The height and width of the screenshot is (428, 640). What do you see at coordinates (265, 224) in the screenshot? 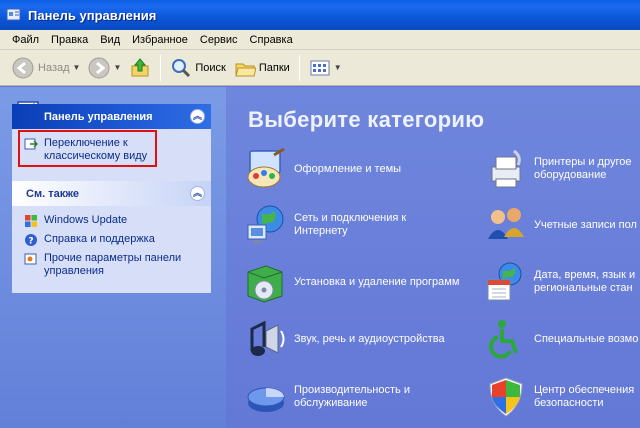
I see `network-icon` at bounding box center [265, 224].